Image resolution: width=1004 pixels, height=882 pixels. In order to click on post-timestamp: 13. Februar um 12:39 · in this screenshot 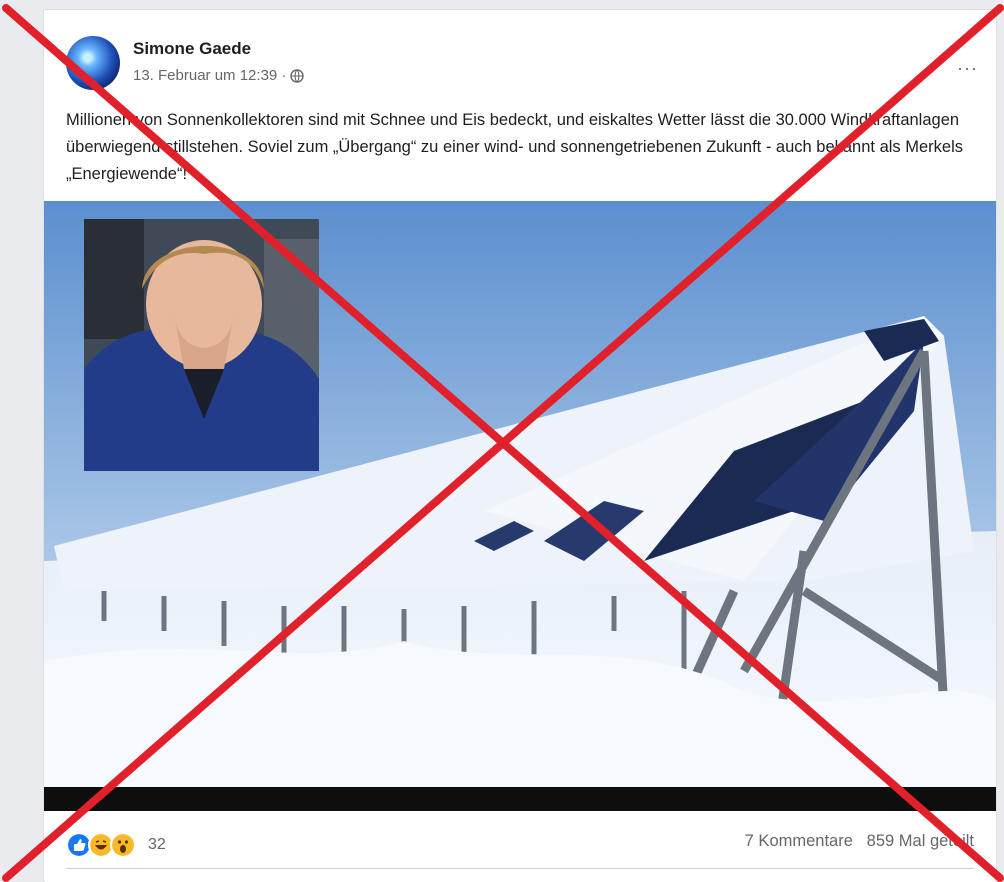, I will do `click(209, 75)`.